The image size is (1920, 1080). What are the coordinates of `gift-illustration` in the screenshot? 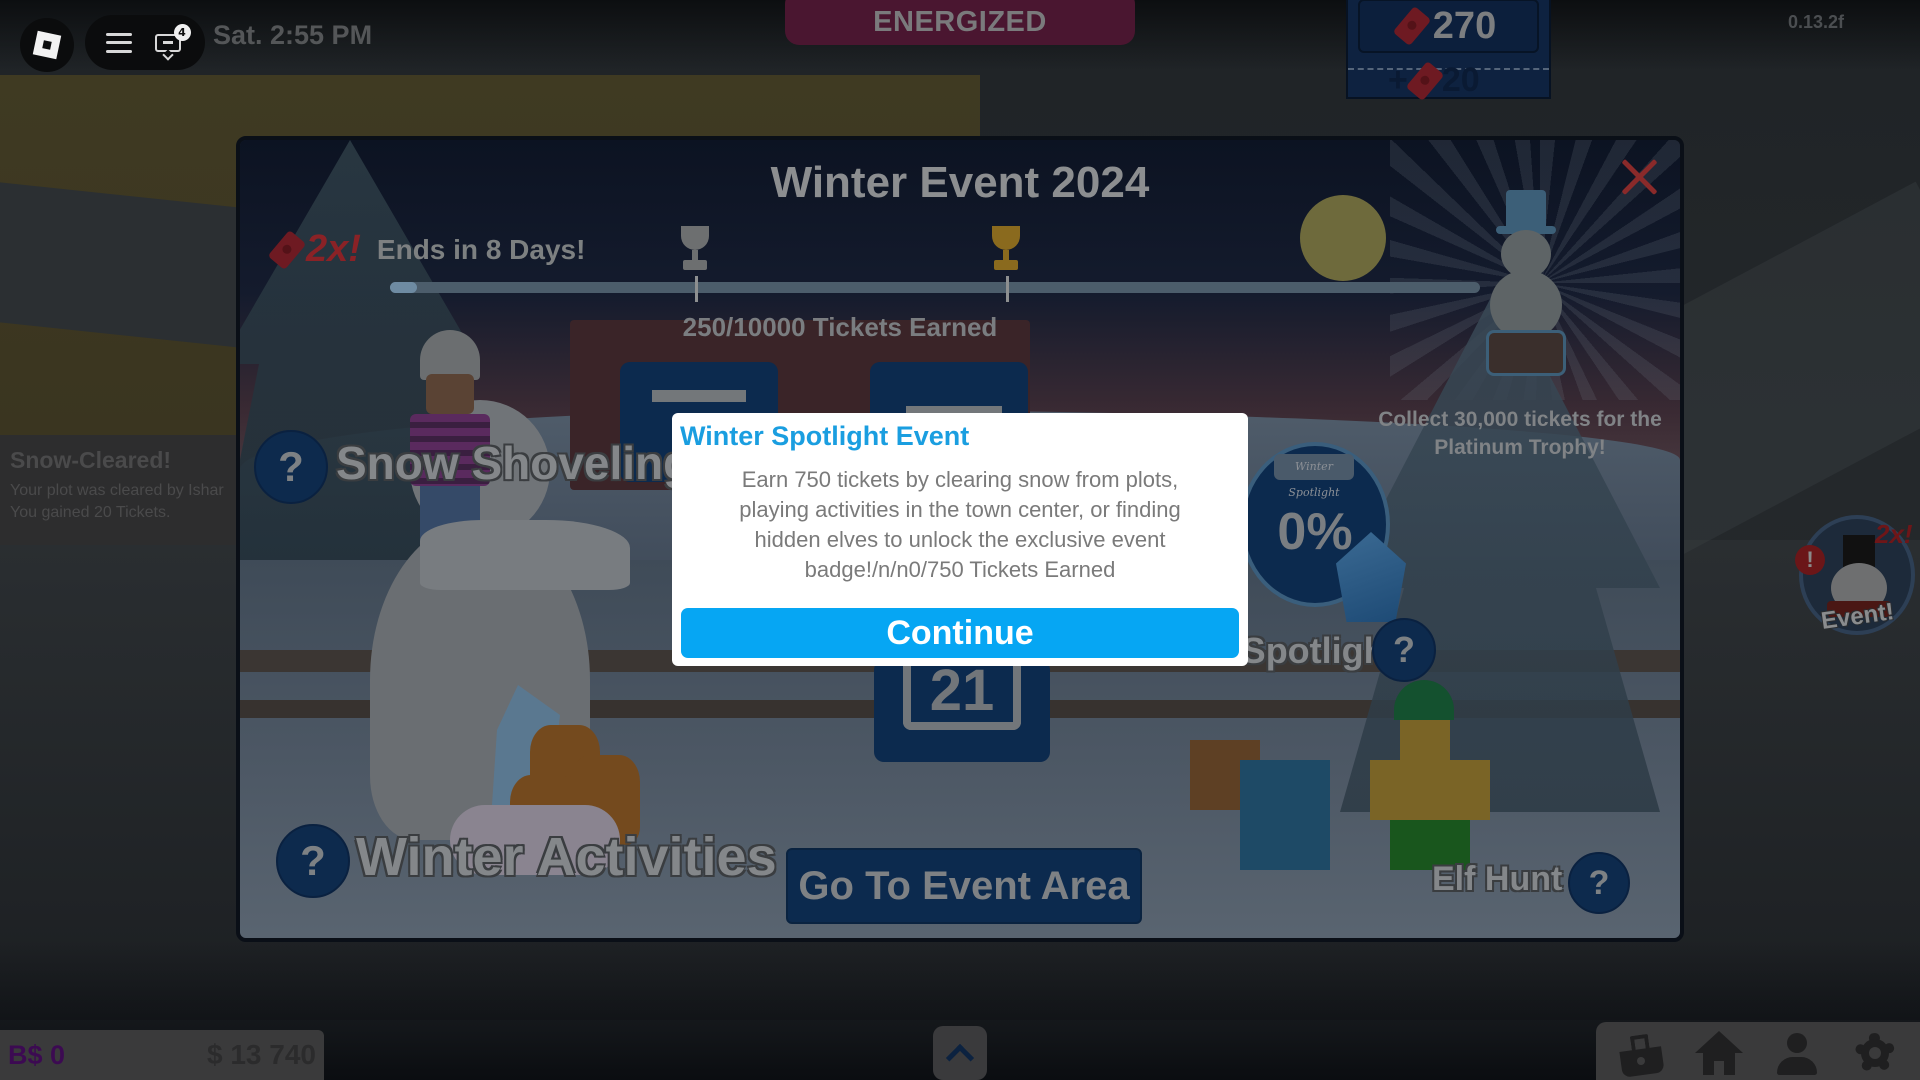 It's located at (1285, 815).